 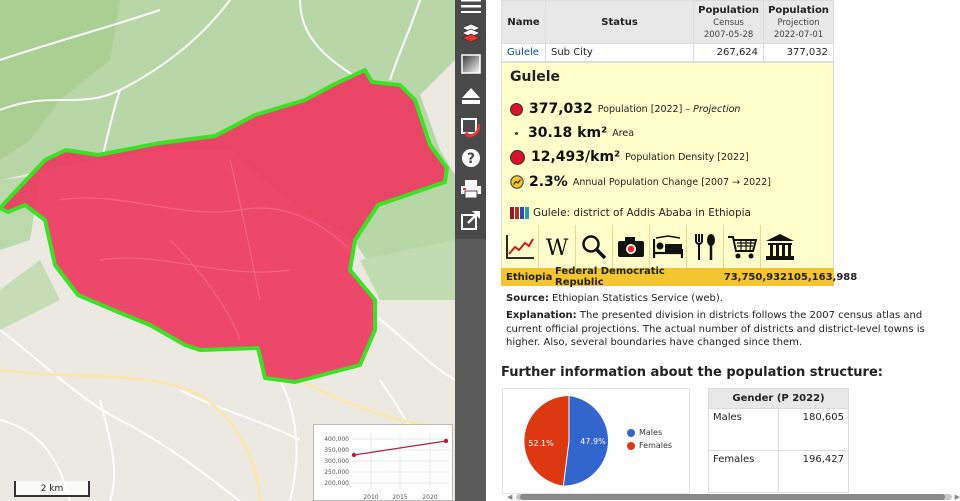 What do you see at coordinates (561, 109) in the screenshot?
I see `population-value: 377,032` at bounding box center [561, 109].